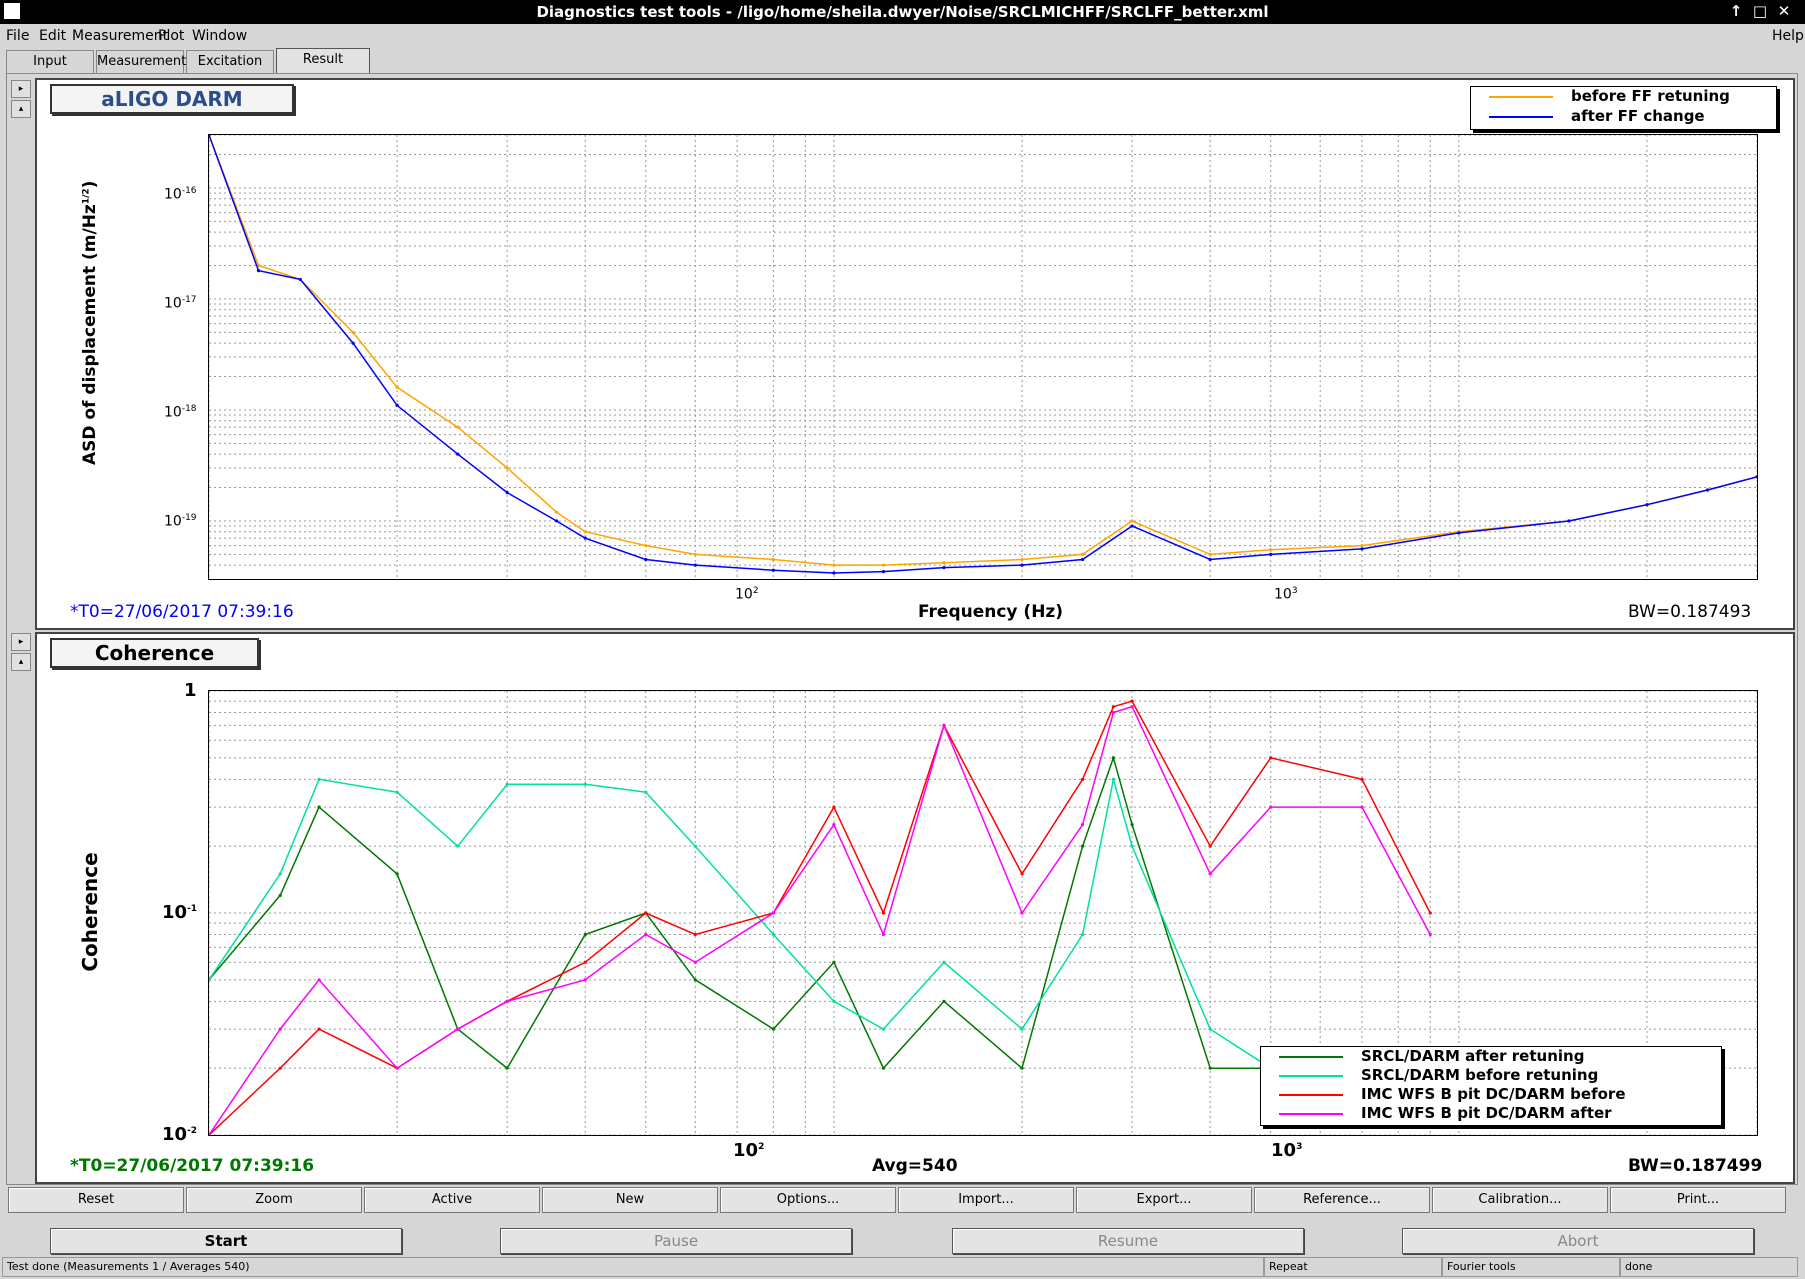 The height and width of the screenshot is (1279, 1805). What do you see at coordinates (21, 109) in the screenshot?
I see `pad1-collapse-icon: ▴` at bounding box center [21, 109].